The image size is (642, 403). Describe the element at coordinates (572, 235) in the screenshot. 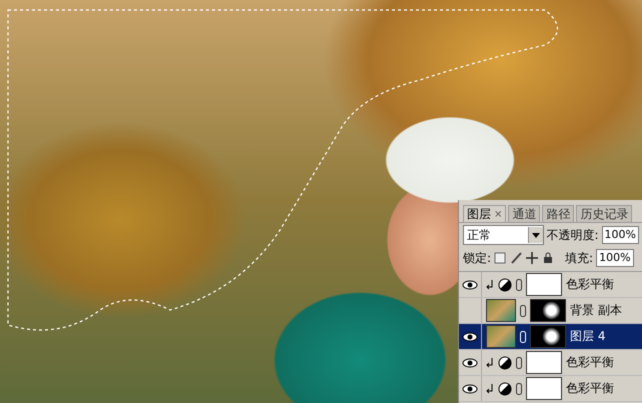

I see `opacity-label: 不透明度:` at that location.